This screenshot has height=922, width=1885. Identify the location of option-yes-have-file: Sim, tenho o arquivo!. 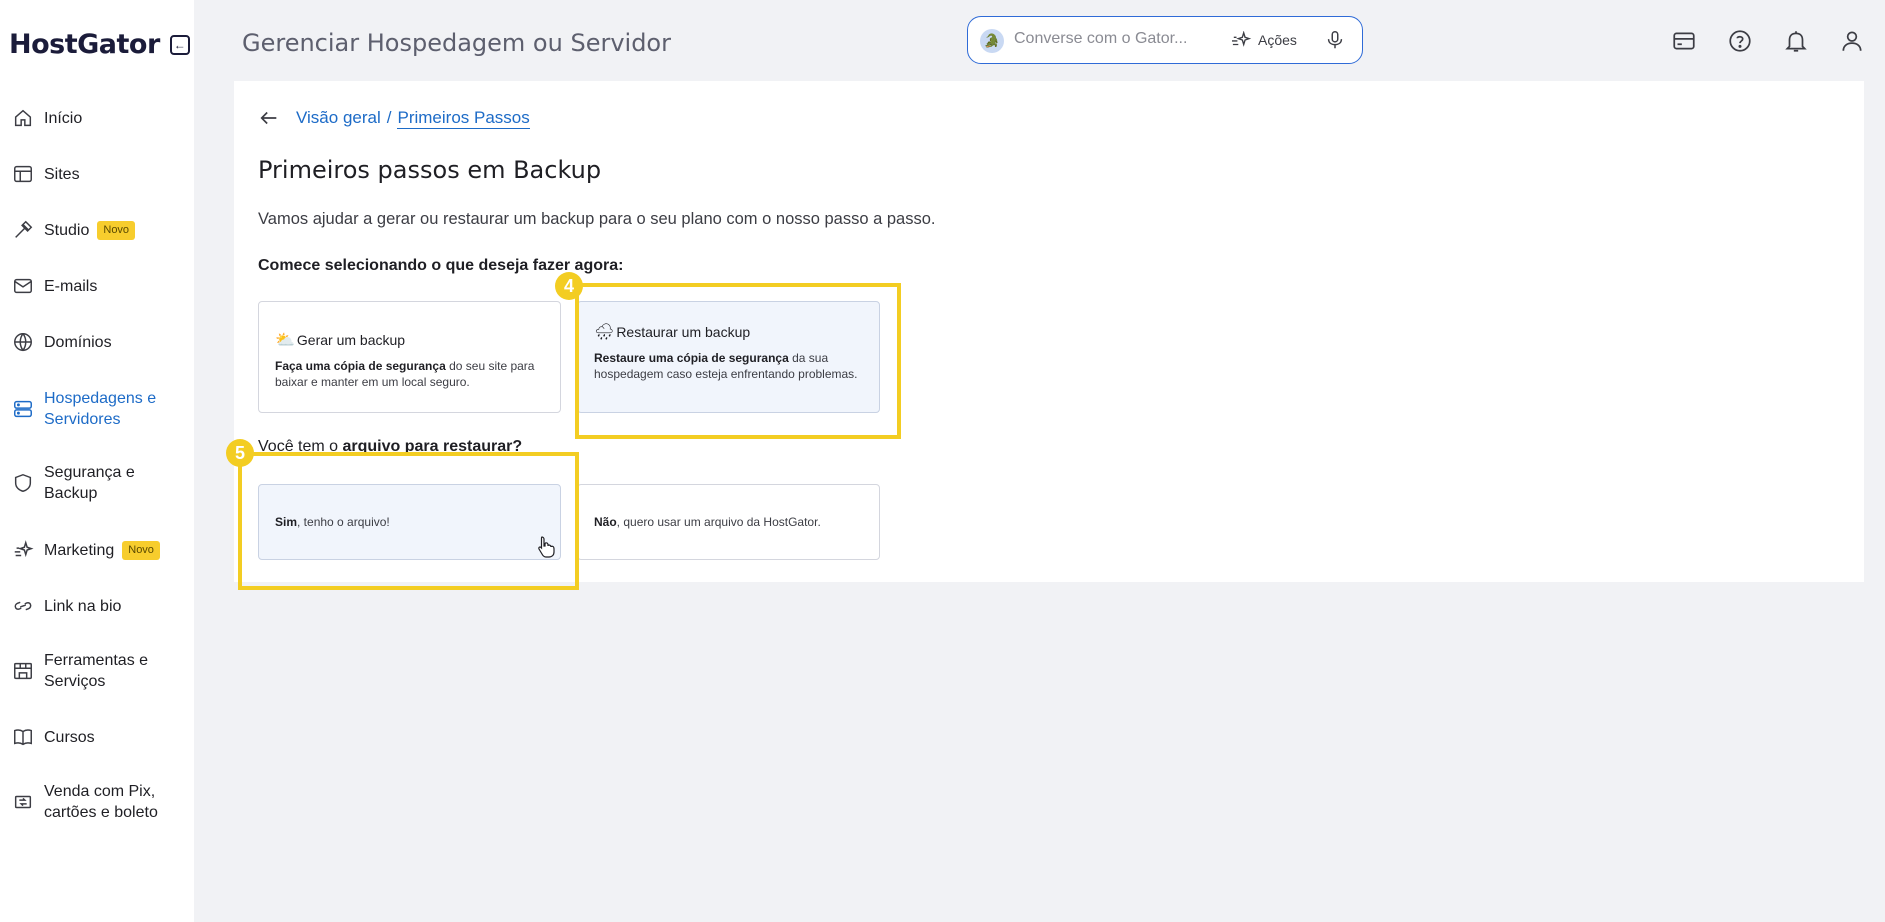
(409, 522).